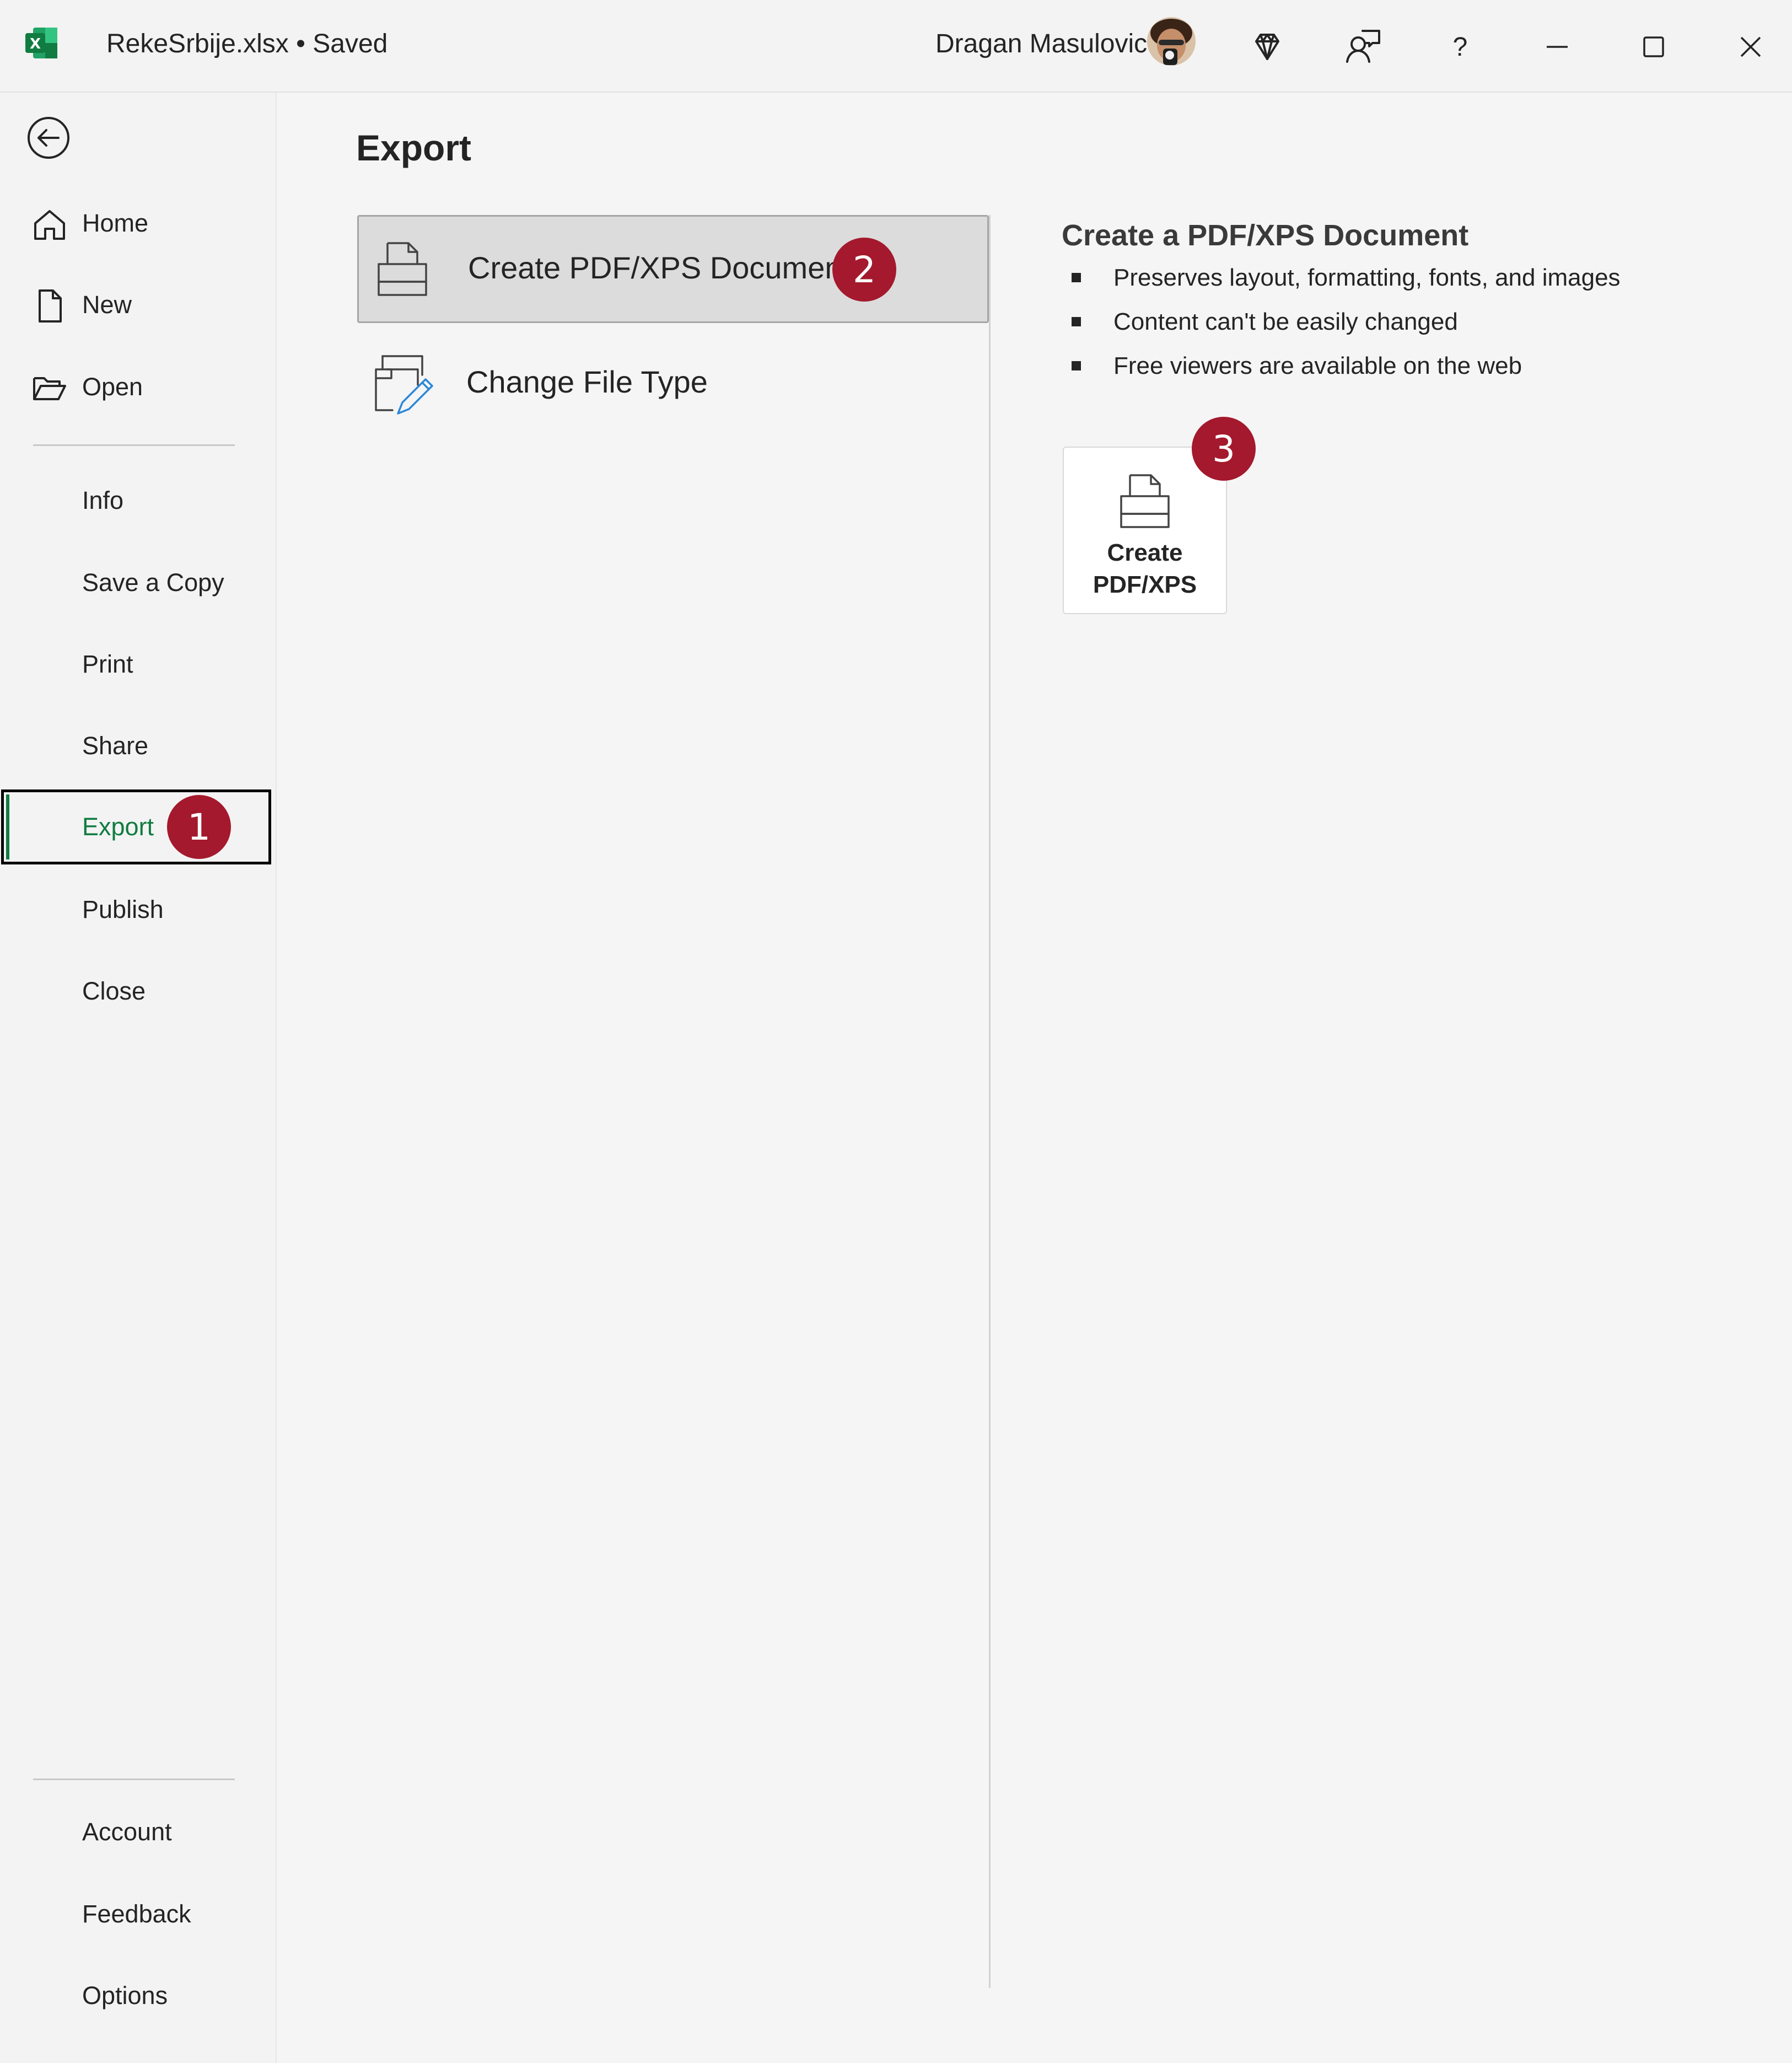 This screenshot has height=2063, width=1792. What do you see at coordinates (1460, 47) in the screenshot?
I see `help-icon: ?` at bounding box center [1460, 47].